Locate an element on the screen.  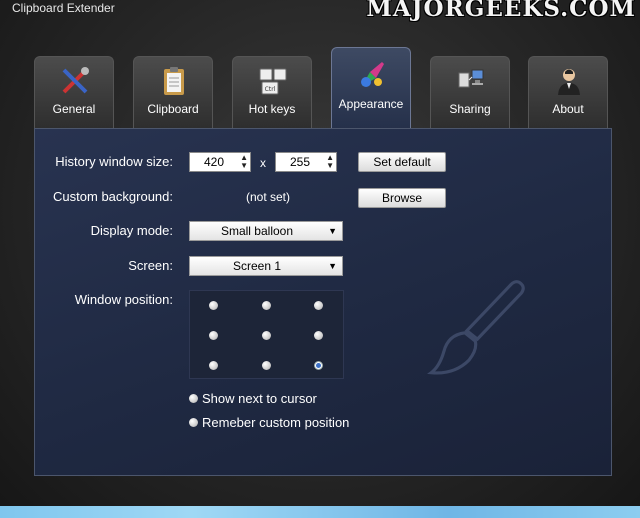
window-title: Clipboard Extender is located at coordinates (63, 8).